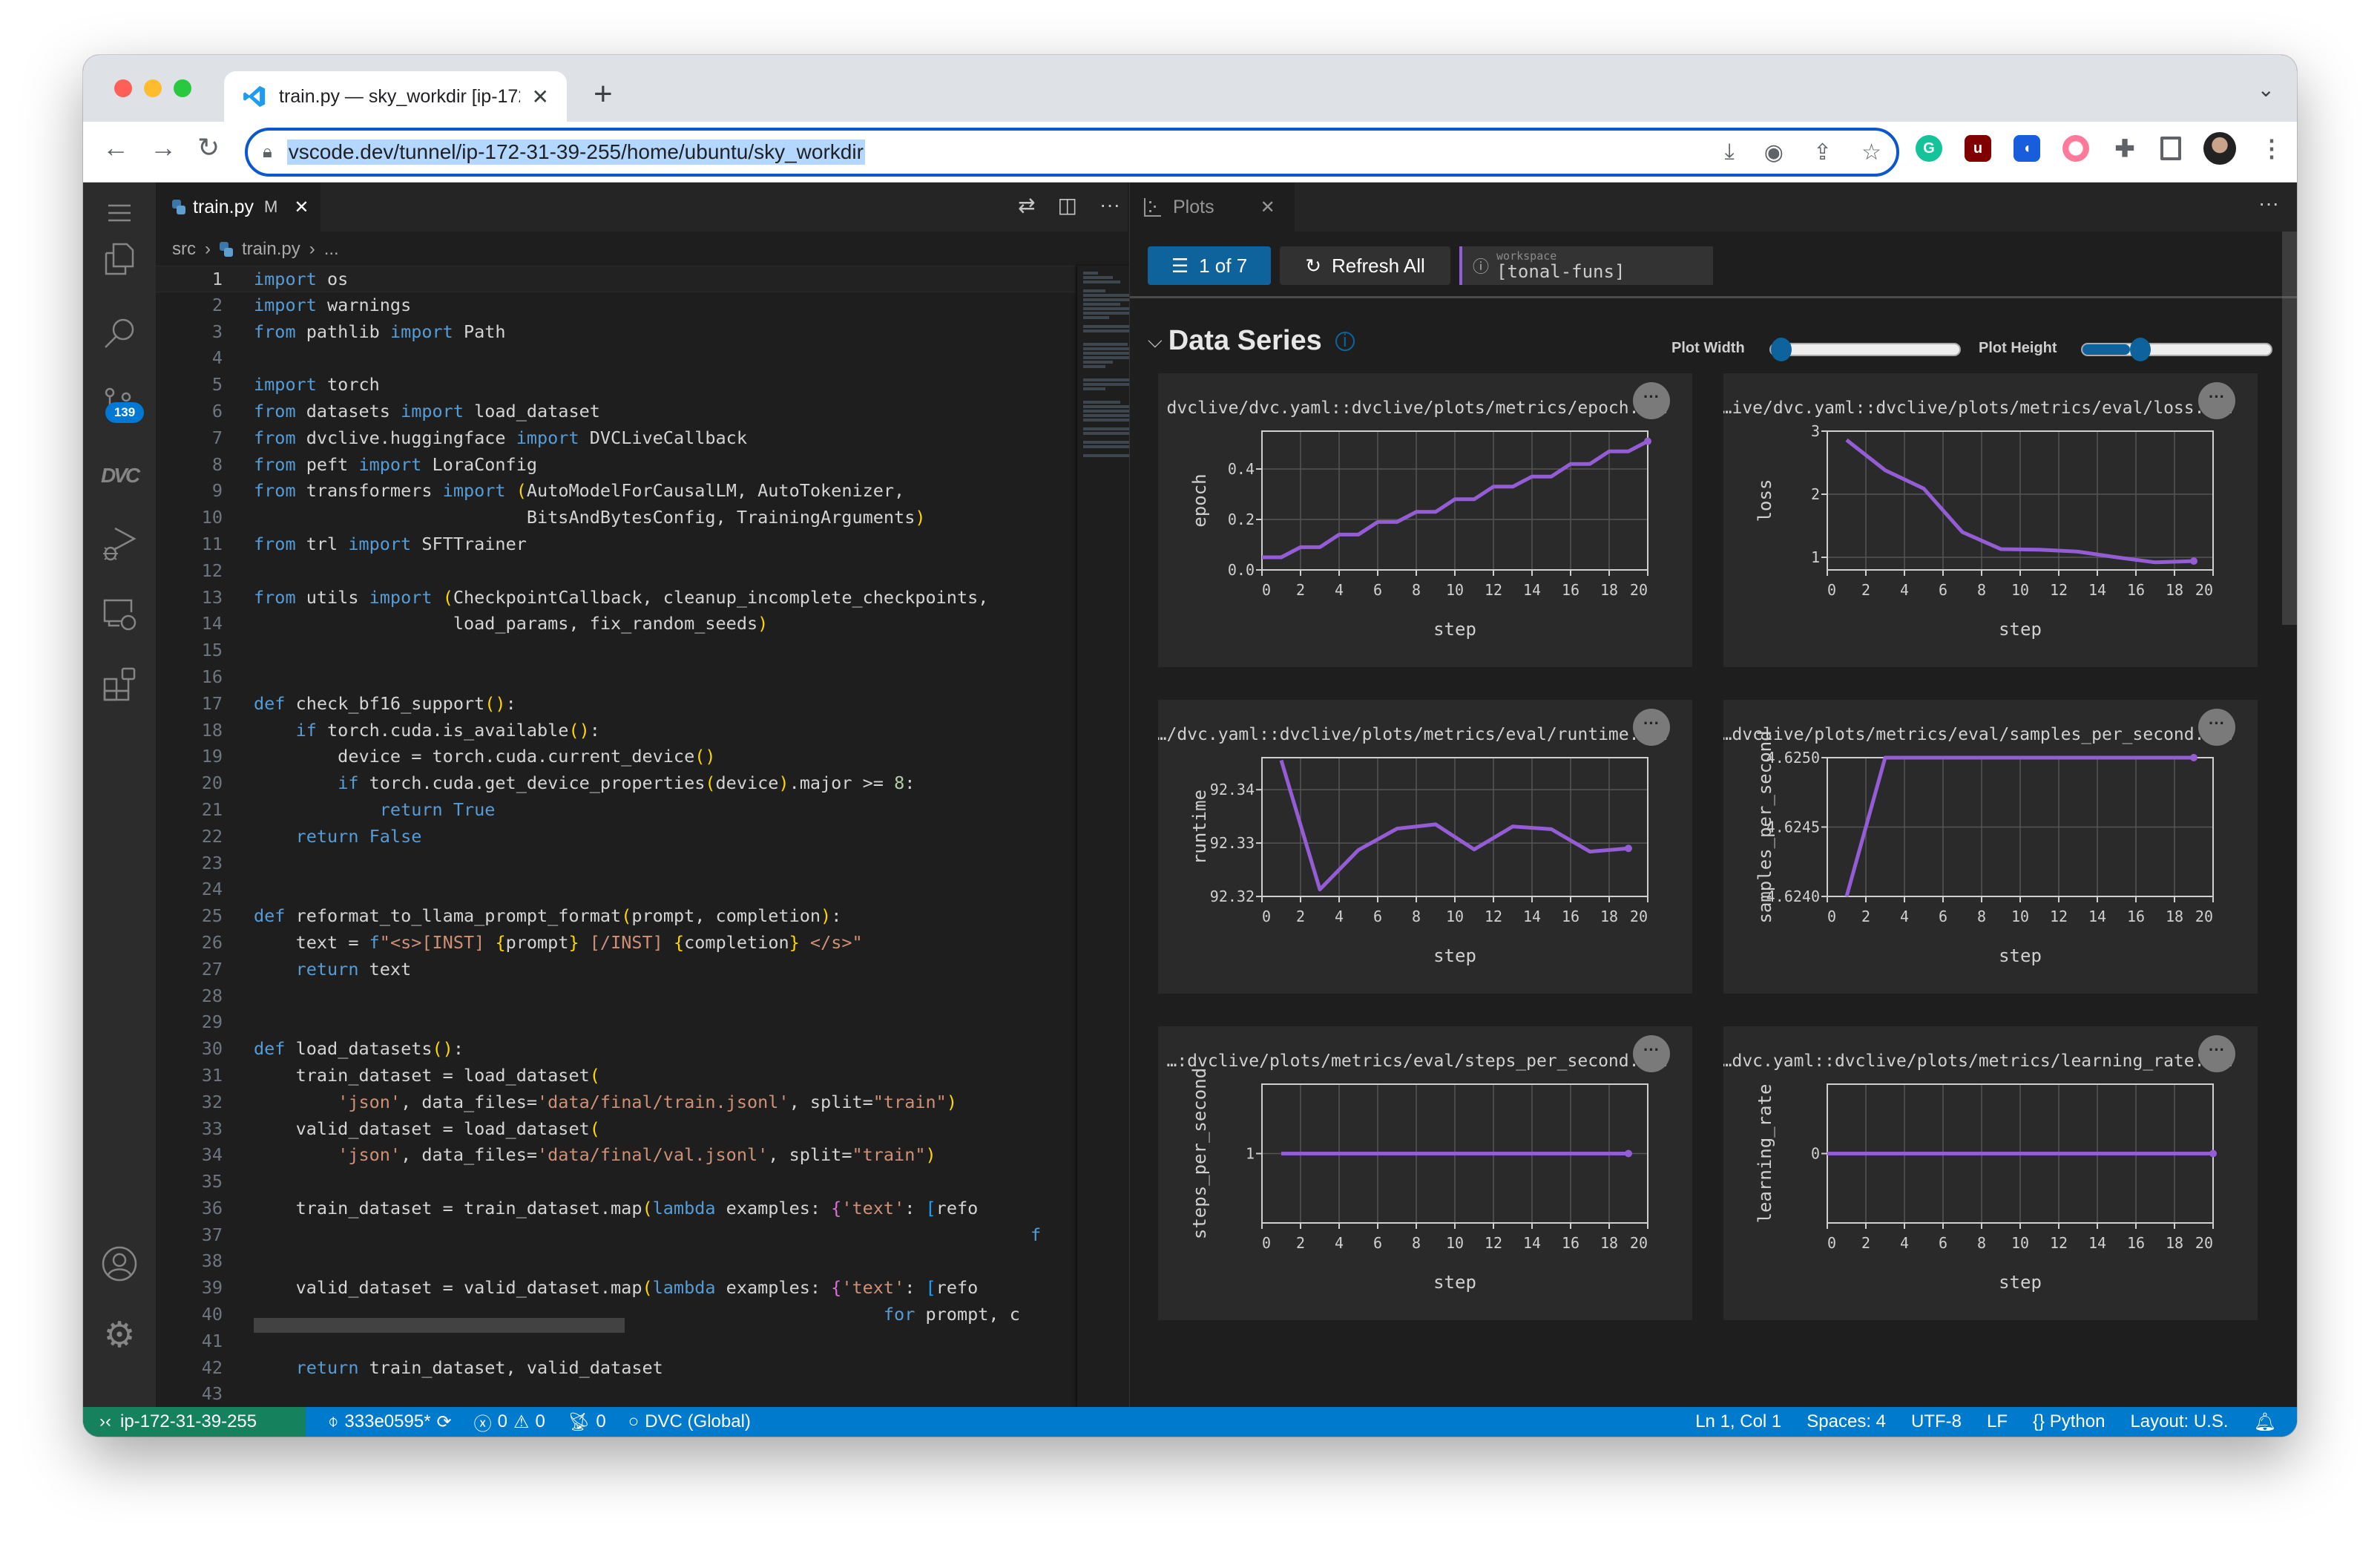 This screenshot has height=1545, width=2380. What do you see at coordinates (1730, 152) in the screenshot?
I see `install-app-icon: ⤓` at bounding box center [1730, 152].